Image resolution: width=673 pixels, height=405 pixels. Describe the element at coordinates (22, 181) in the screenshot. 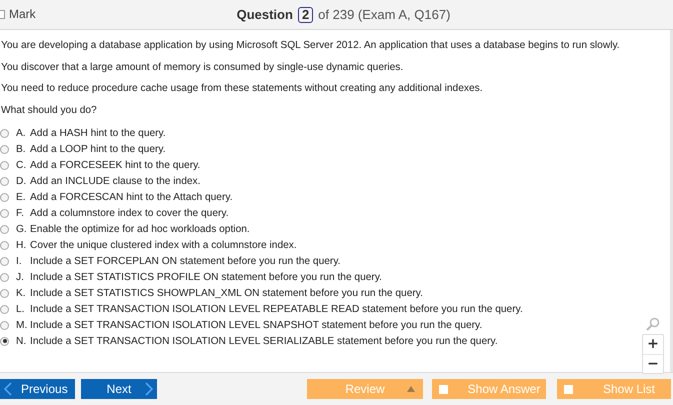

I see `option-letter: D.` at that location.